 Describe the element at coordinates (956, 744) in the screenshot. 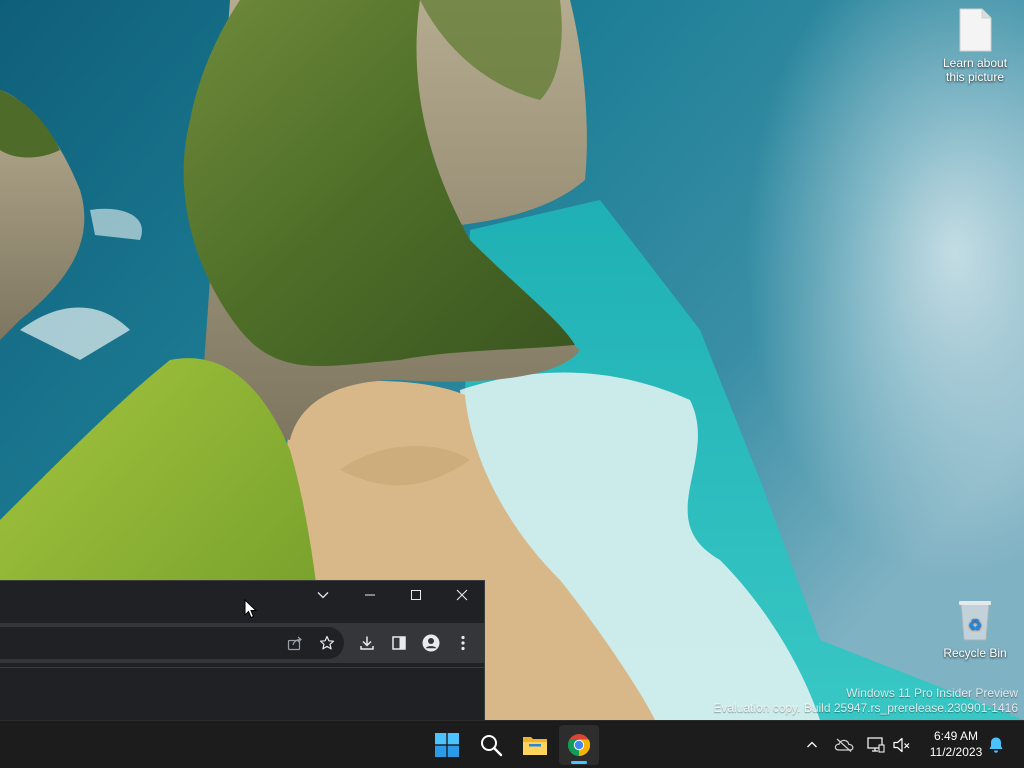

I see `taskbar-clock: 6:49 AM 11/2/2023` at that location.